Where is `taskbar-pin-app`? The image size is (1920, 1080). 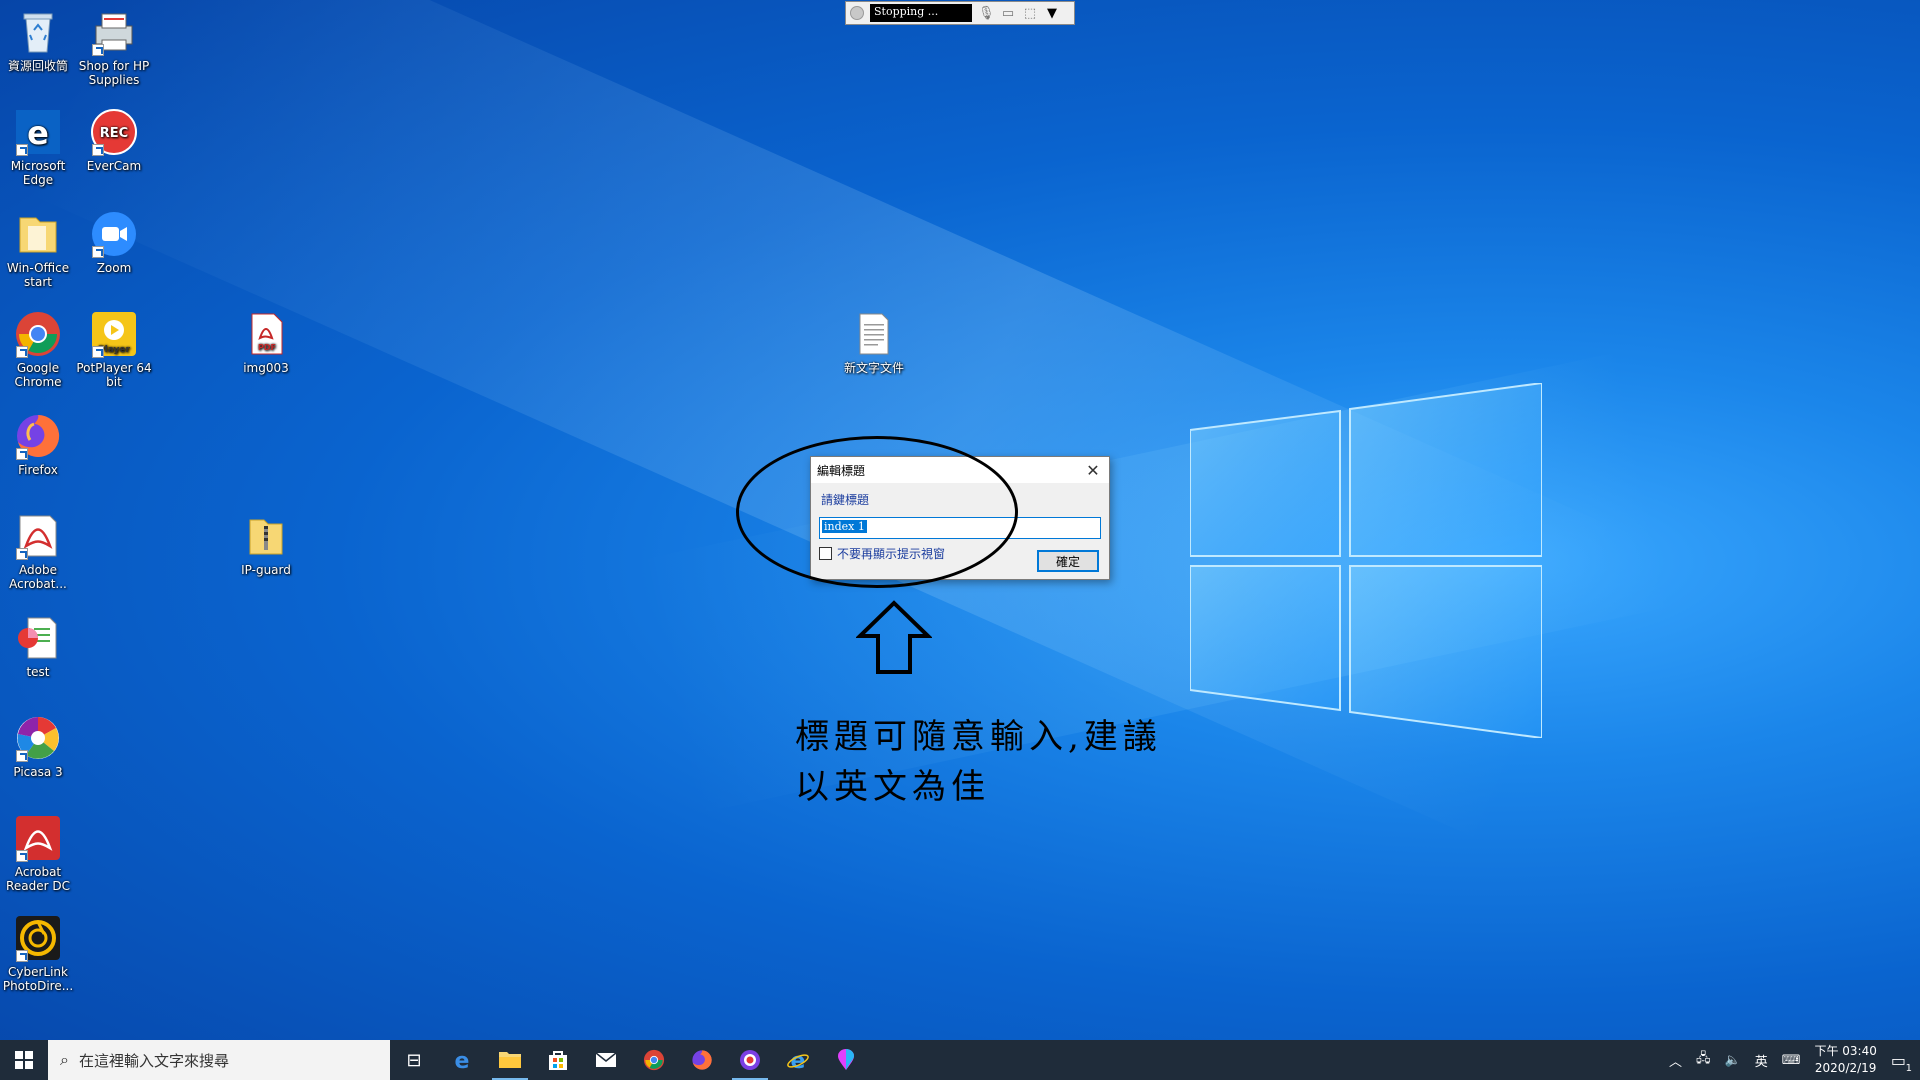
taskbar-pin-app is located at coordinates (846, 1060).